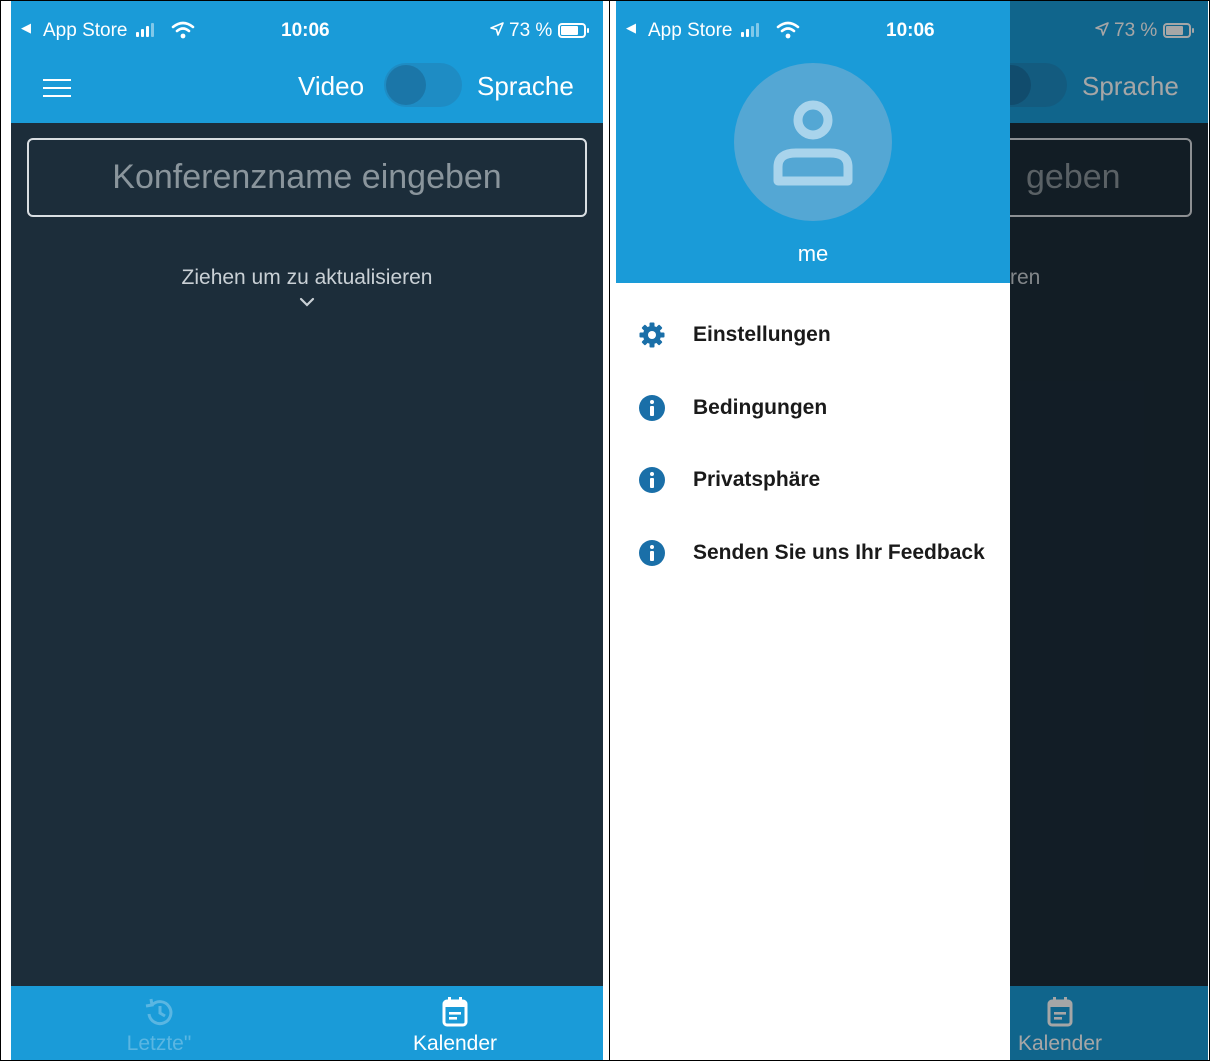  I want to click on pull-to-refresh-hint: Ziehen um zu aktualisieren, so click(307, 277).